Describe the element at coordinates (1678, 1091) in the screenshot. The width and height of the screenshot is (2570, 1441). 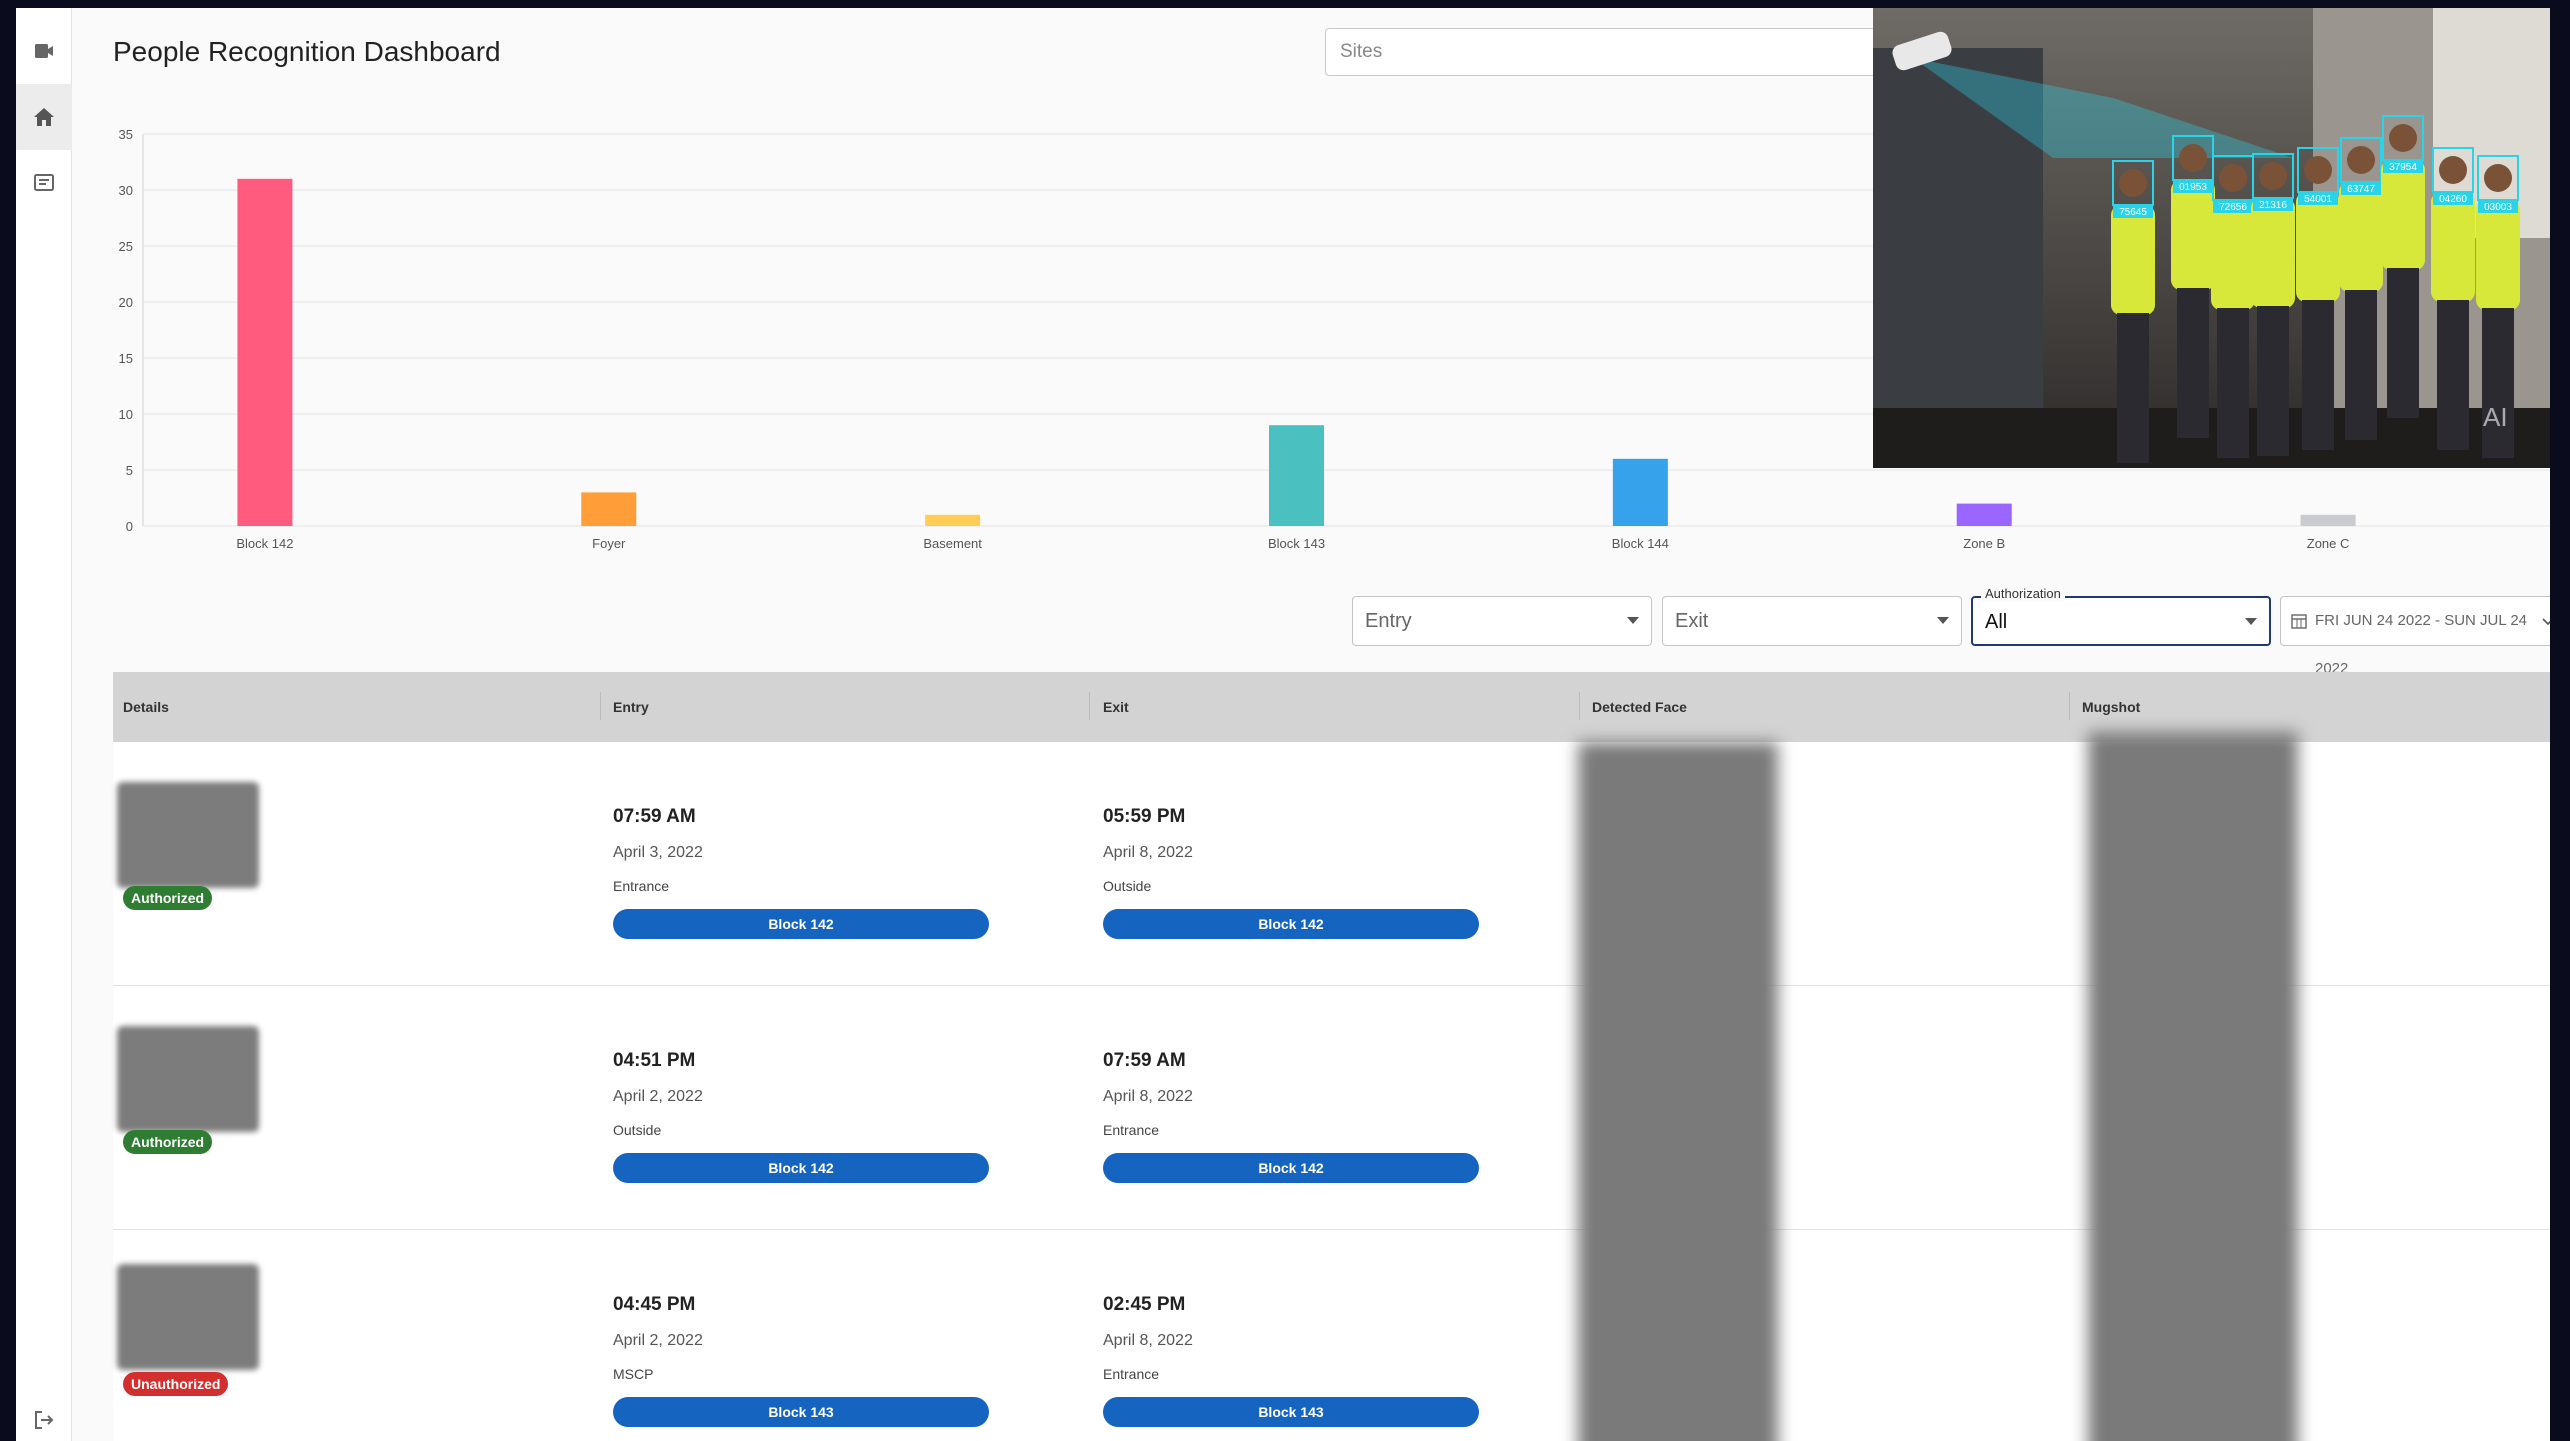
I see `detected-face-image` at that location.